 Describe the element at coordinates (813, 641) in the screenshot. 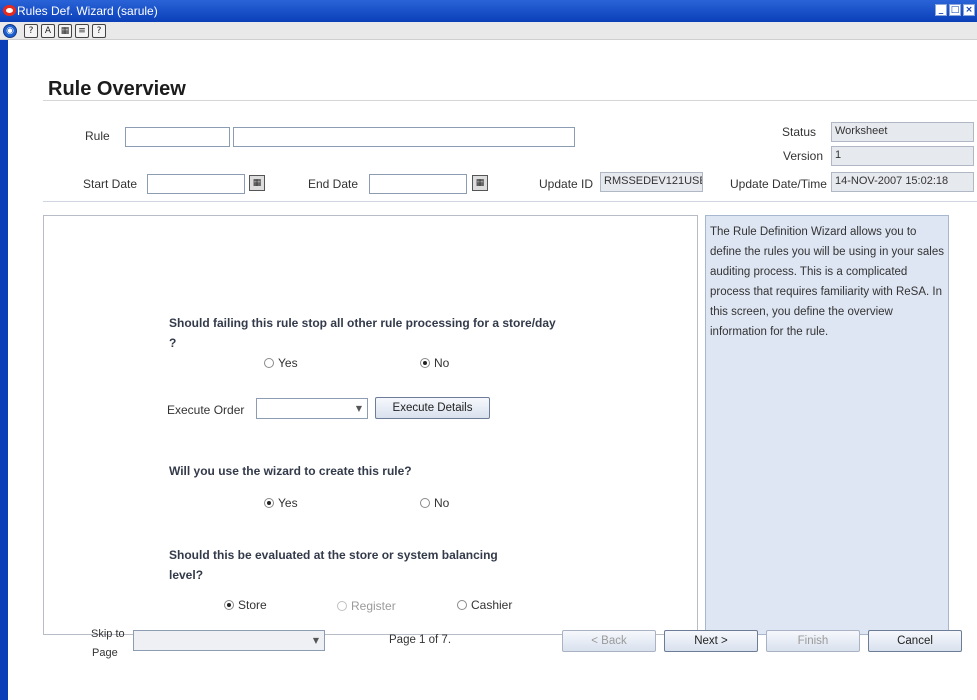

I see `finish-button: Finish` at that location.